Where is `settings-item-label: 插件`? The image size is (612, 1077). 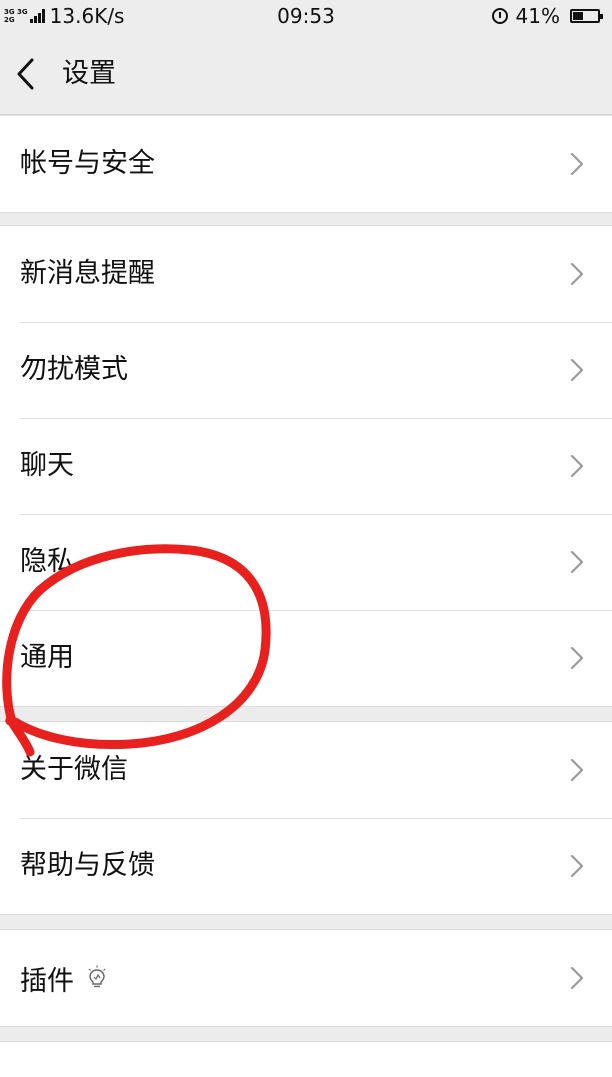 settings-item-label: 插件 is located at coordinates (47, 981).